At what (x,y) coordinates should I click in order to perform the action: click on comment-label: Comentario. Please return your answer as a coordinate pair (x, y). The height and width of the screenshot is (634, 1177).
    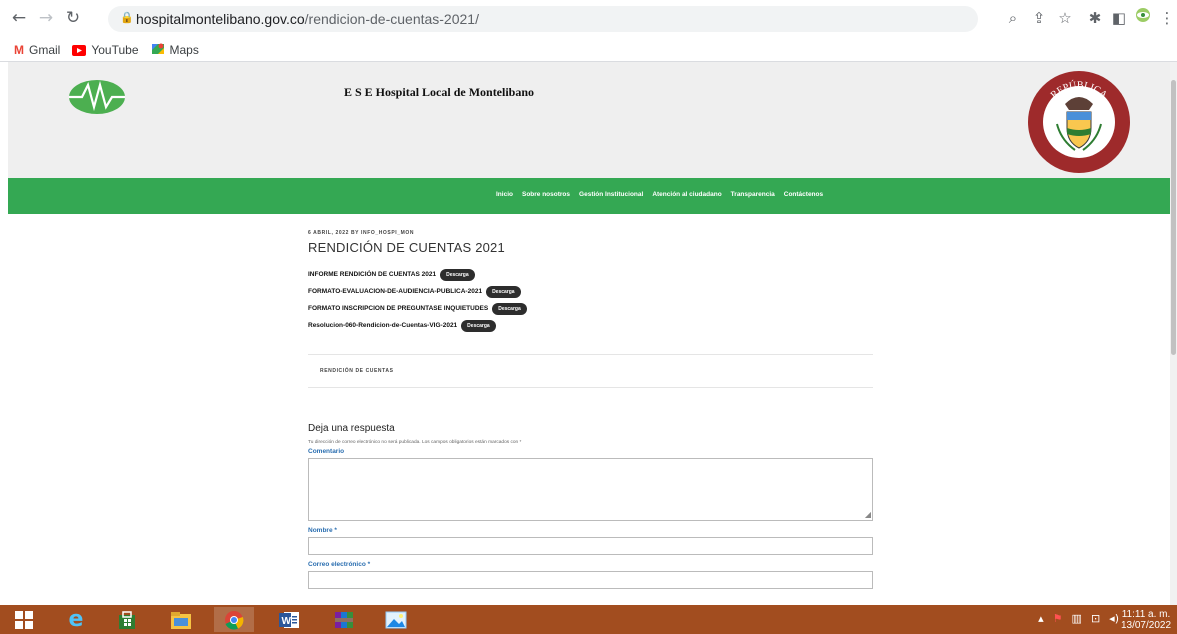
    Looking at the image, I should click on (326, 451).